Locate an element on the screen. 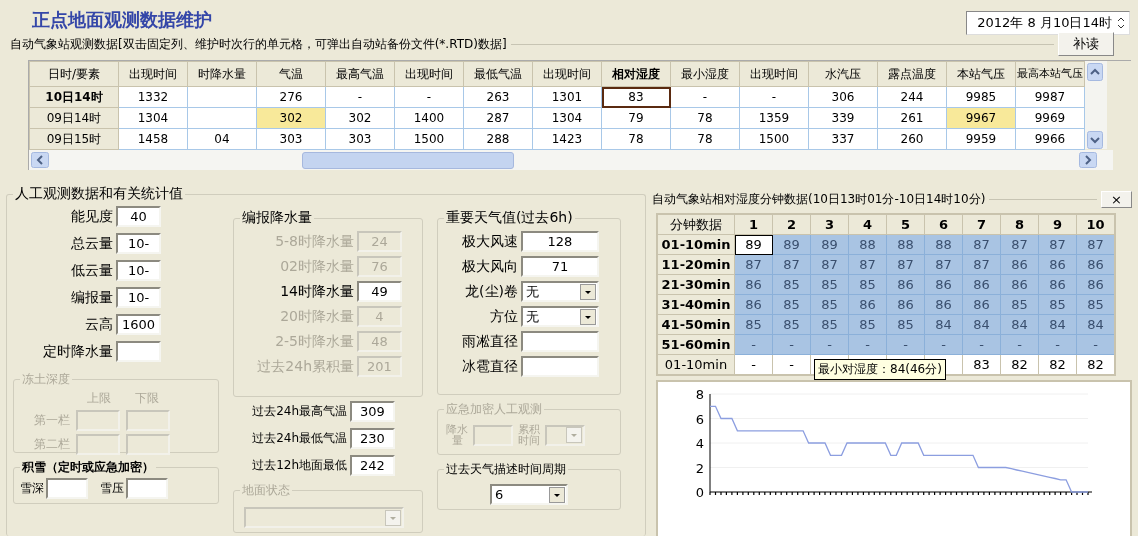 The width and height of the screenshot is (1138, 536). column-header: 9 is located at coordinates (1057, 224).